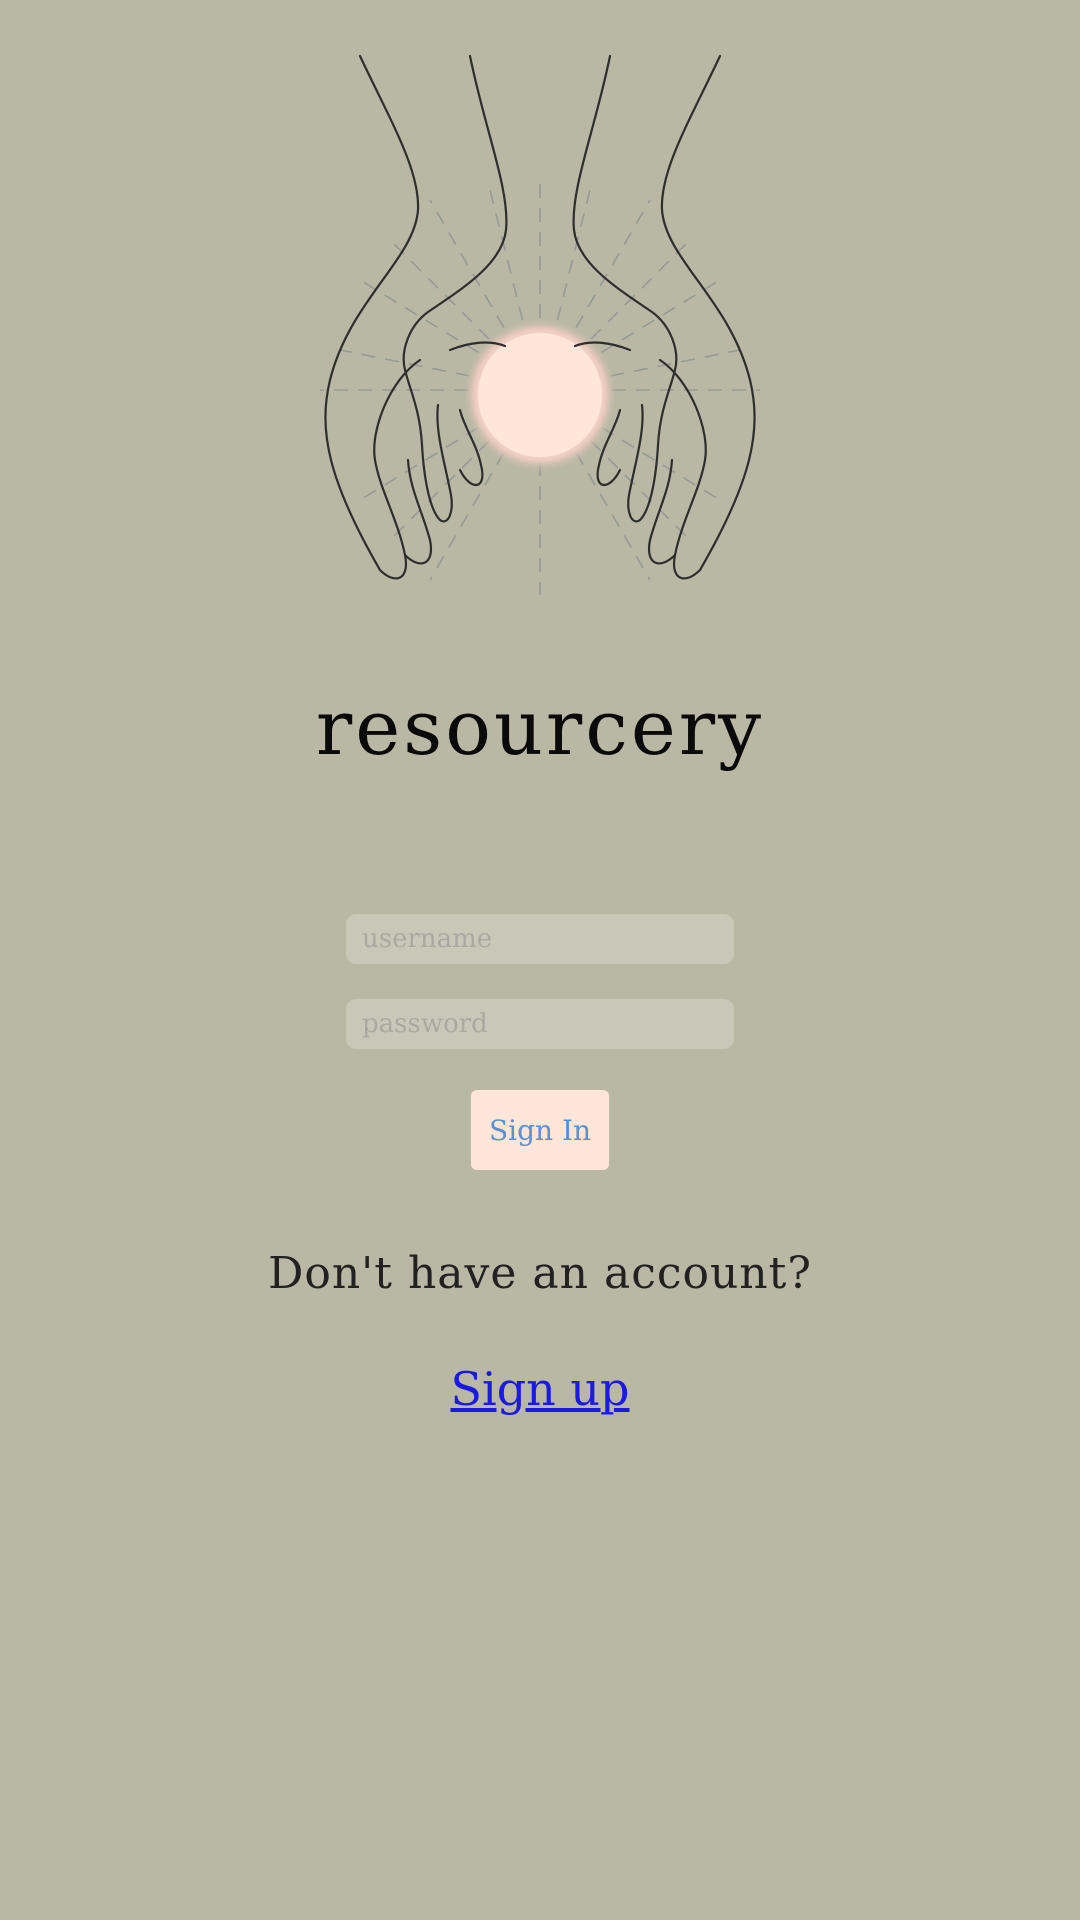  I want to click on sign-up-link: Sign up, so click(540, 1389).